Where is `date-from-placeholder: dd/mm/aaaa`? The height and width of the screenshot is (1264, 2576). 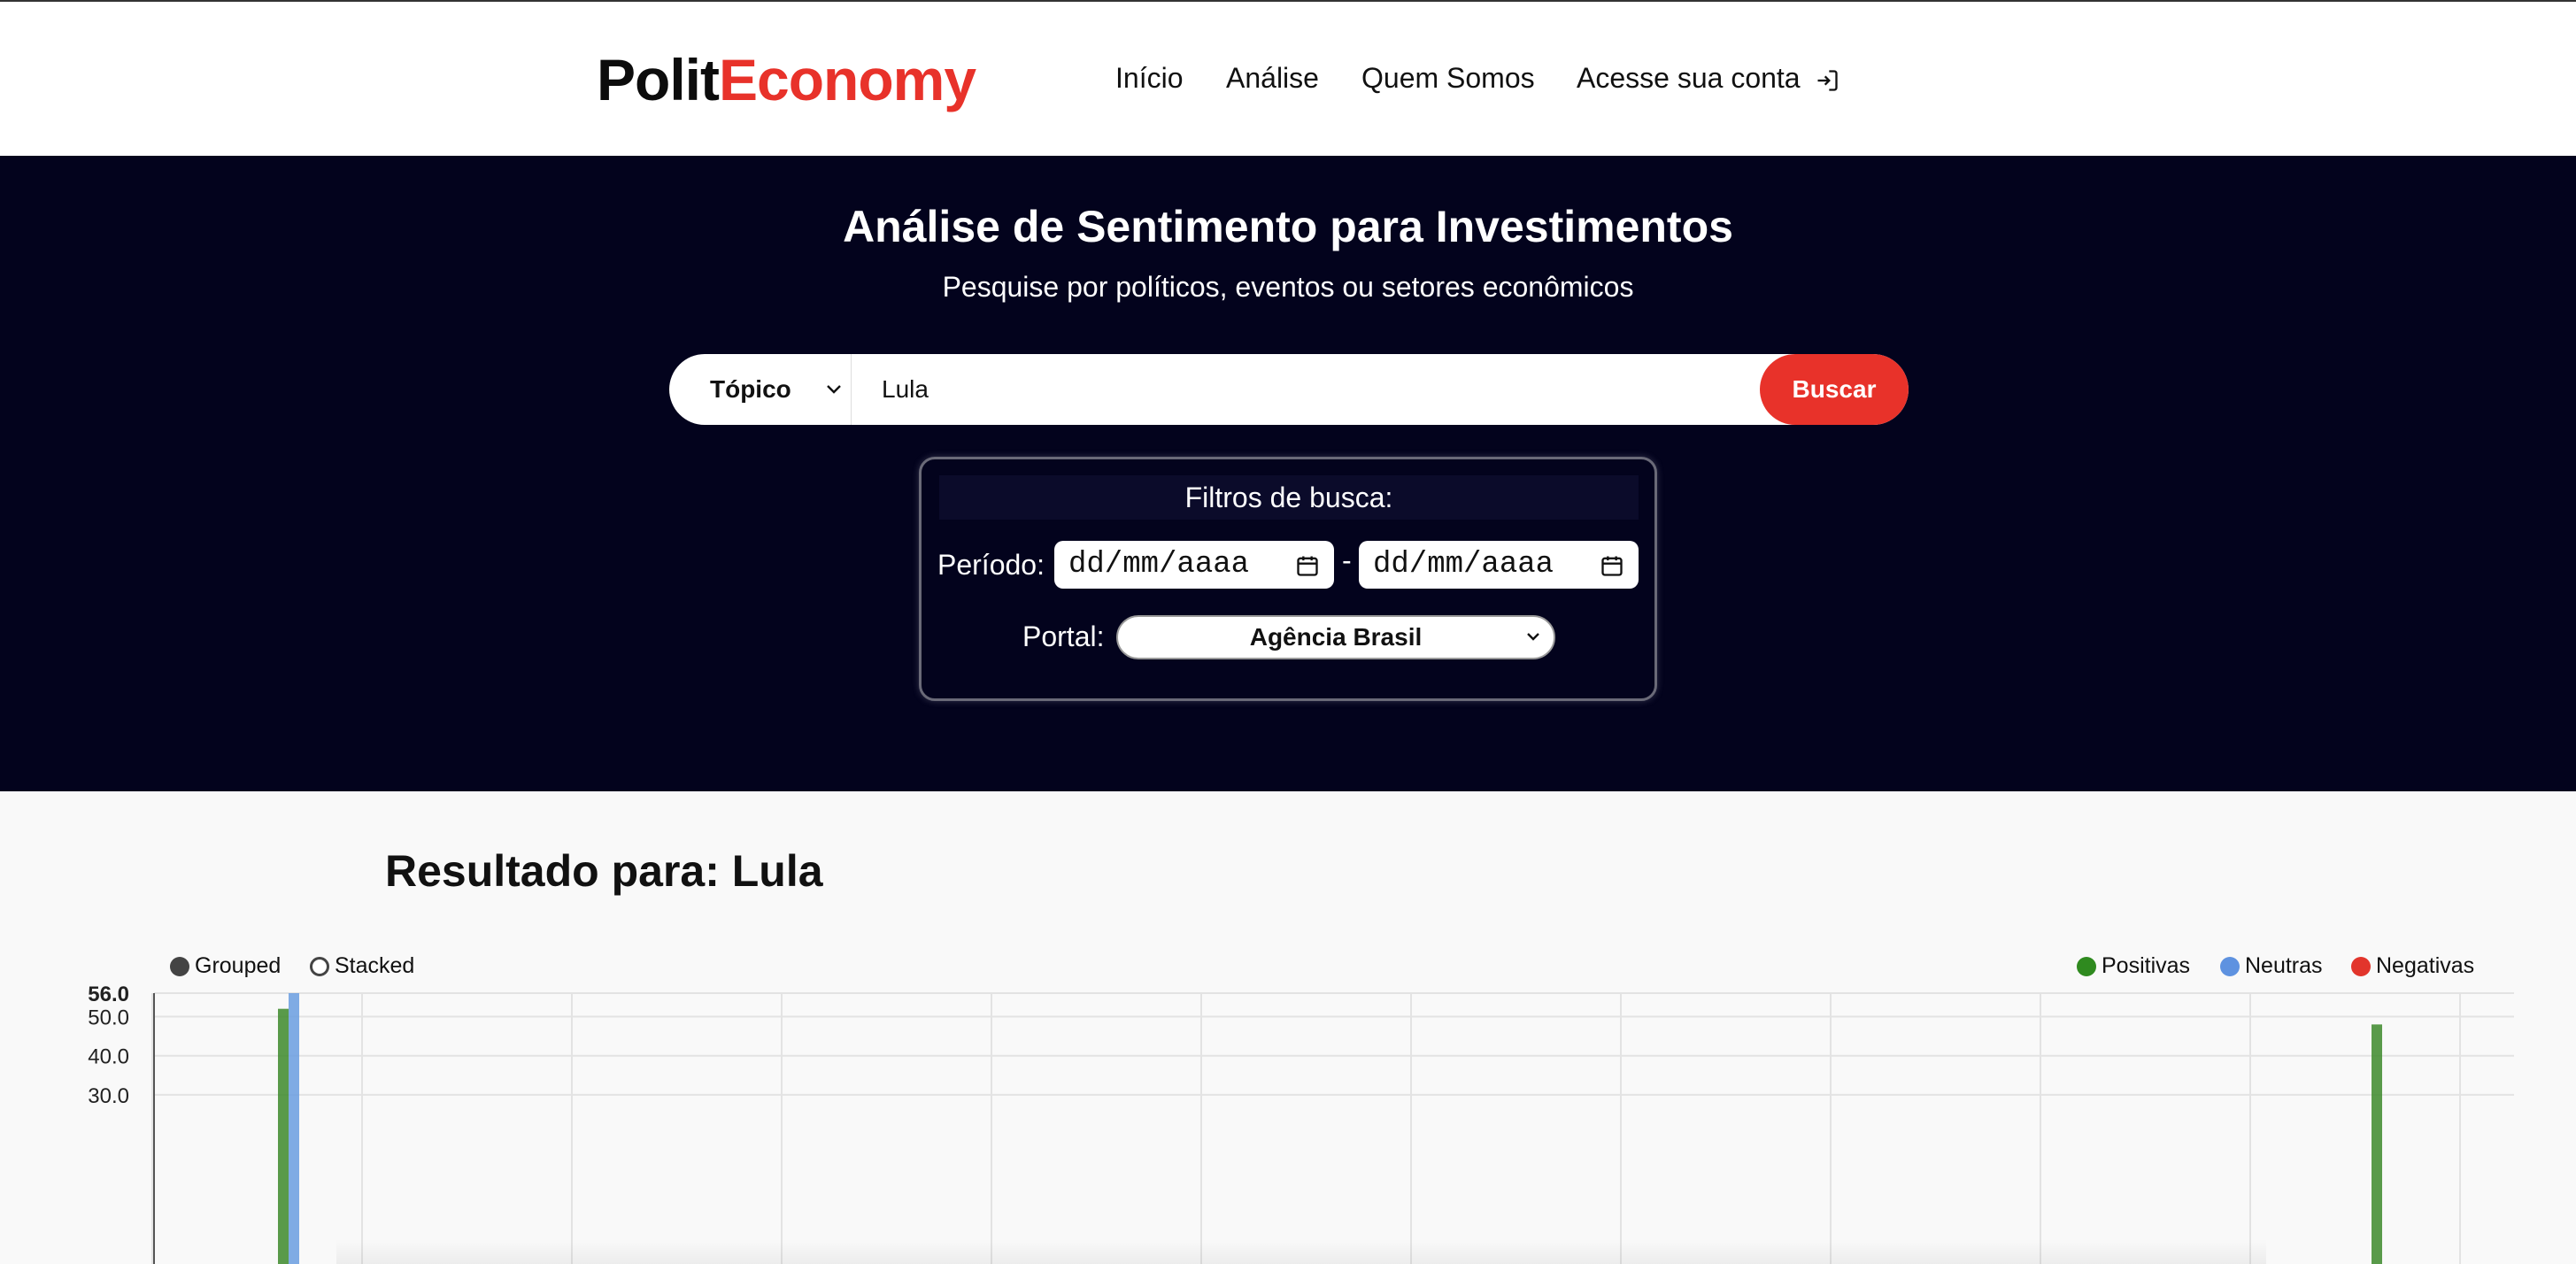 date-from-placeholder: dd/mm/aaaa is located at coordinates (1159, 565).